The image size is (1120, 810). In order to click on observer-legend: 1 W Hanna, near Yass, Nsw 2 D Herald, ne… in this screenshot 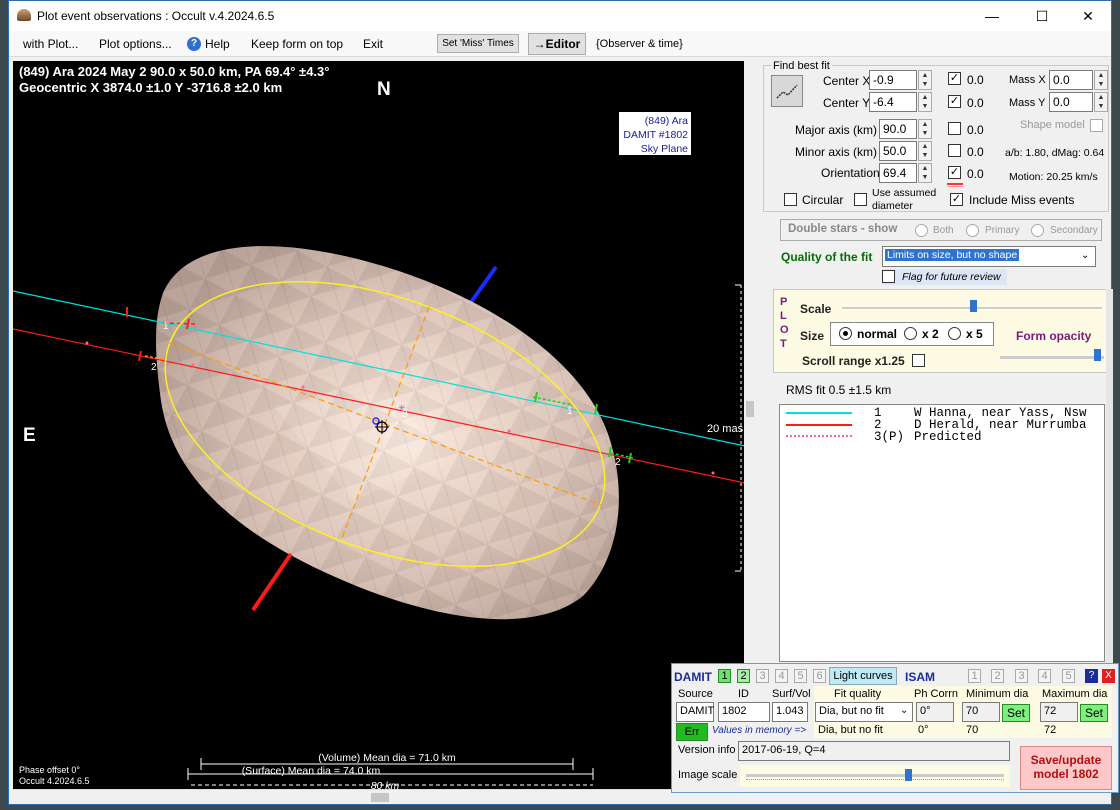, I will do `click(942, 533)`.